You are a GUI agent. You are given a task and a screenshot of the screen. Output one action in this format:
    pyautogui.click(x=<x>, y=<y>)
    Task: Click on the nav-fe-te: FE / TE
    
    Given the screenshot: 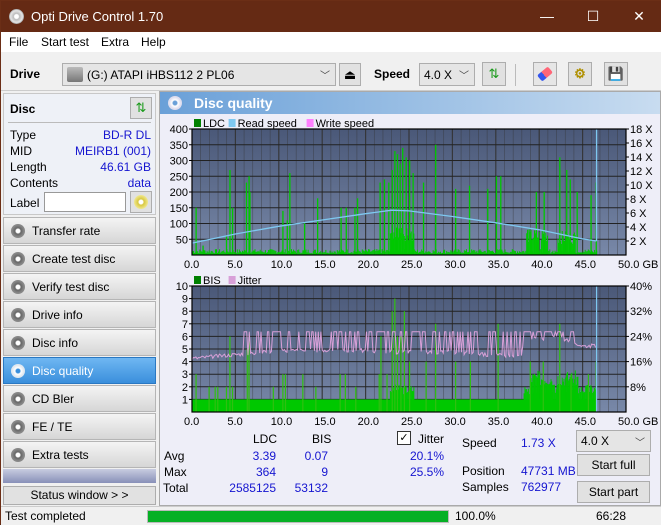 What is the action you would take?
    pyautogui.click(x=79, y=426)
    